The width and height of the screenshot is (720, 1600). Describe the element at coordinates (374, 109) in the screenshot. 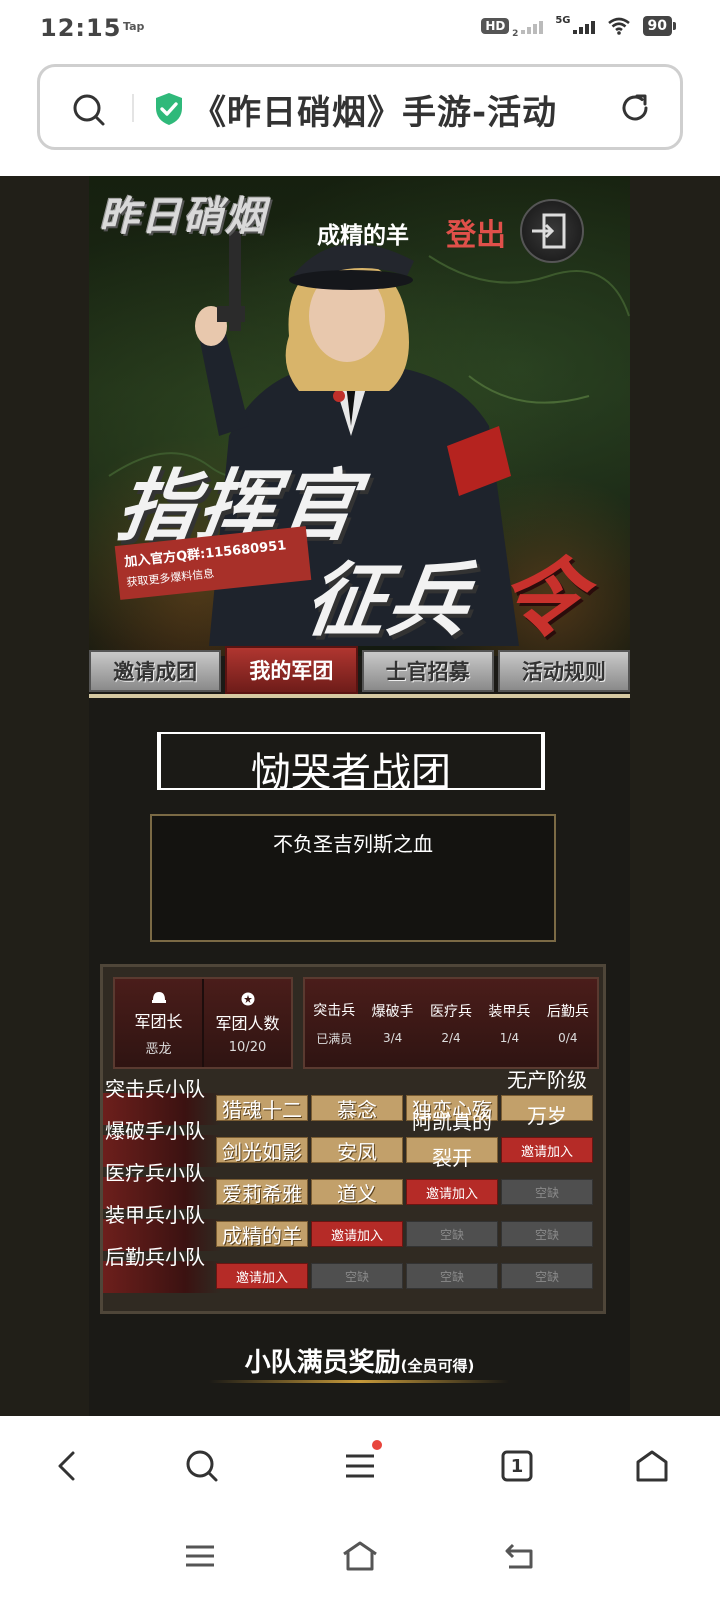

I see `page-title: 《昨日硝烟》手游-活动` at that location.